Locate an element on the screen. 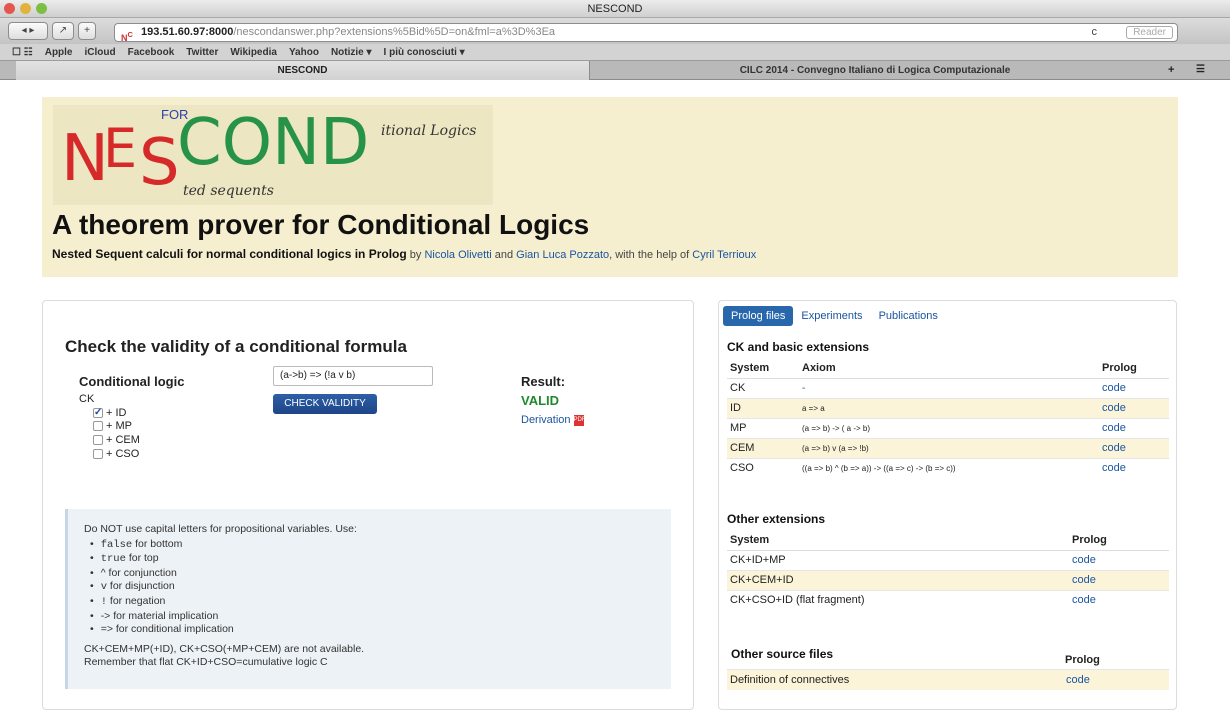 The height and width of the screenshot is (710, 1230). formula-input: (a->b) => (!a v b) is located at coordinates (353, 376).